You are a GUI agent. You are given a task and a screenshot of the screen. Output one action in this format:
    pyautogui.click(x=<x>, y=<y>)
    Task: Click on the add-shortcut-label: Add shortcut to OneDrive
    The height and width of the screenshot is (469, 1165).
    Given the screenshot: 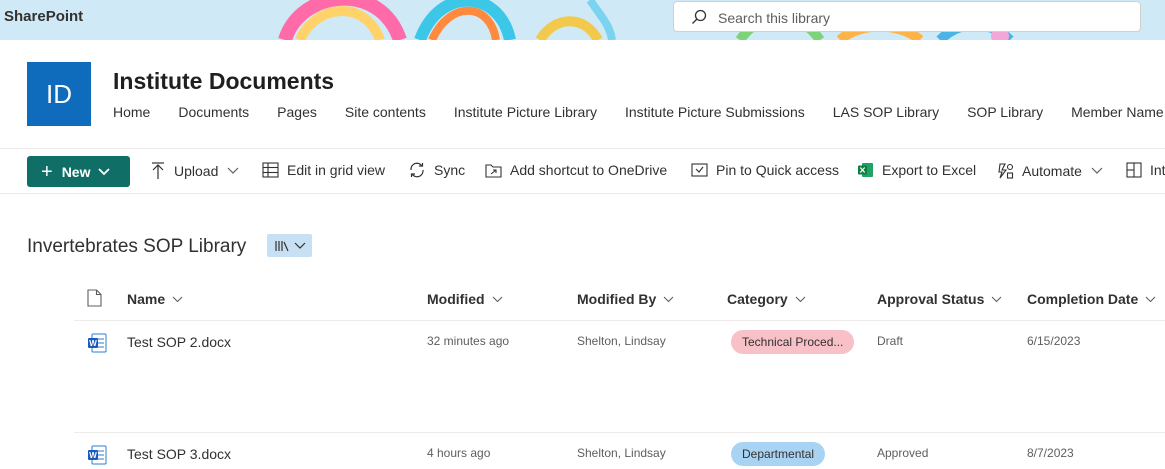 What is the action you would take?
    pyautogui.click(x=589, y=170)
    